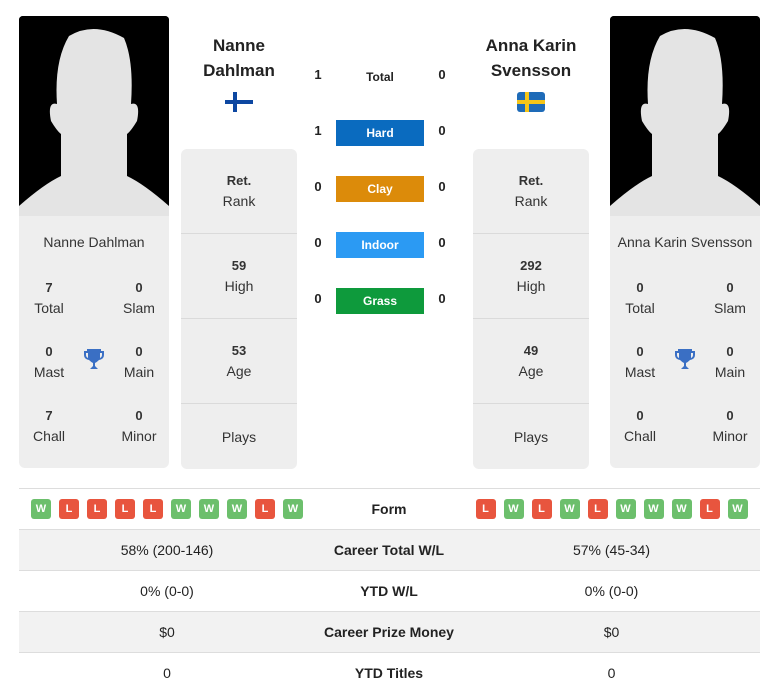 Image resolution: width=779 pixels, height=699 pixels. Describe the element at coordinates (442, 242) in the screenshot. I see `h2h-p2-indoor: 0` at that location.